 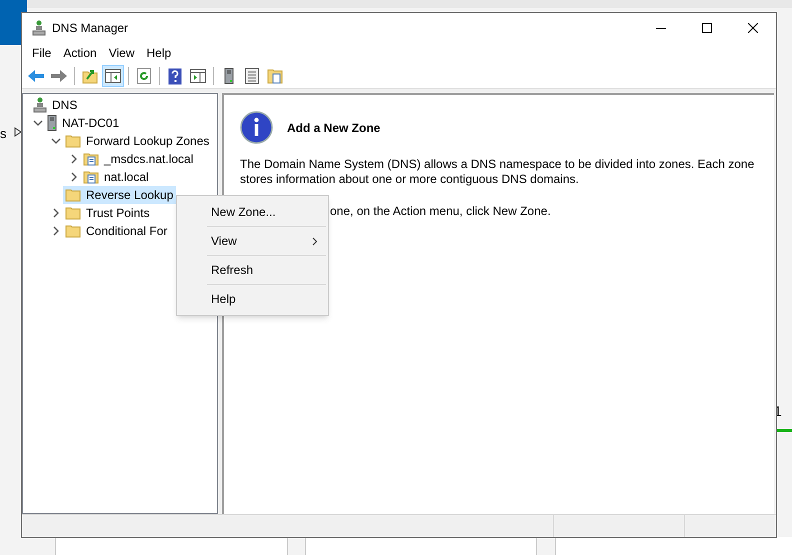 What do you see at coordinates (90, 28) in the screenshot?
I see `window-title: DNS Manager` at bounding box center [90, 28].